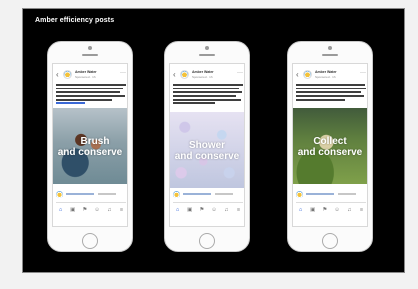  I want to click on post-image: Shower and conserve, so click(207, 150).